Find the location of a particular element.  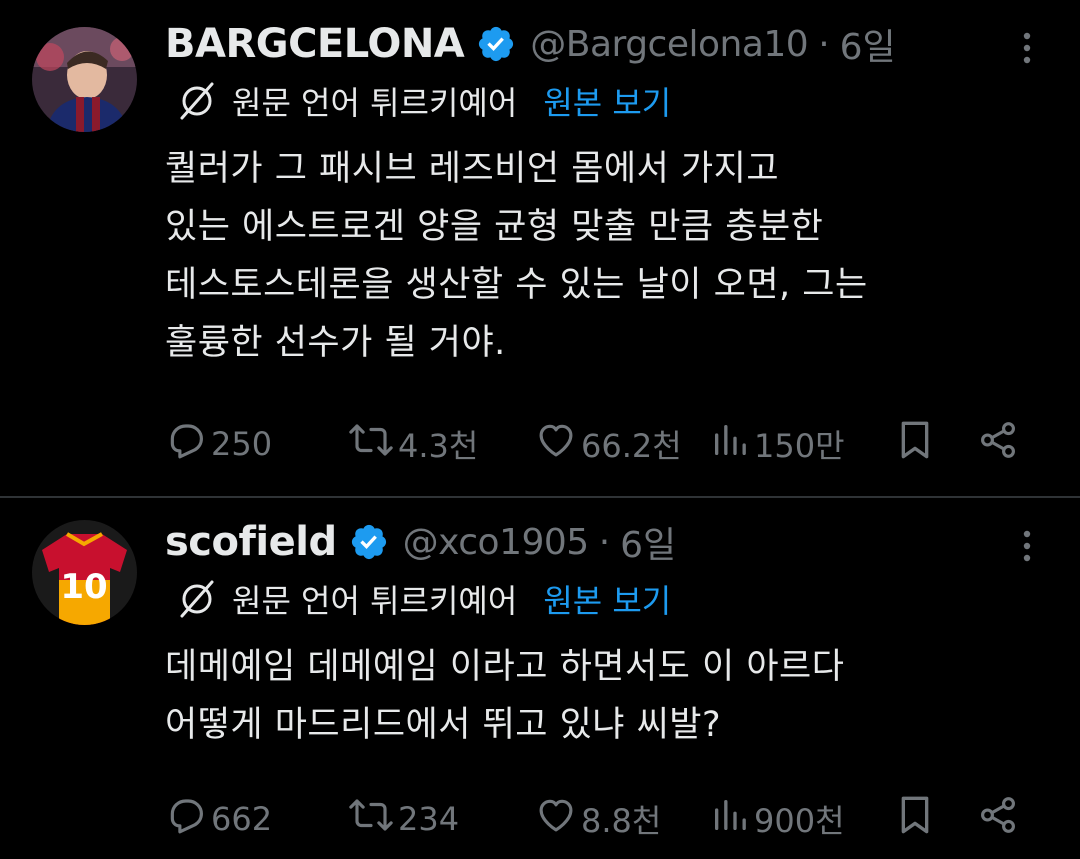

avatar is located at coordinates (84, 79).